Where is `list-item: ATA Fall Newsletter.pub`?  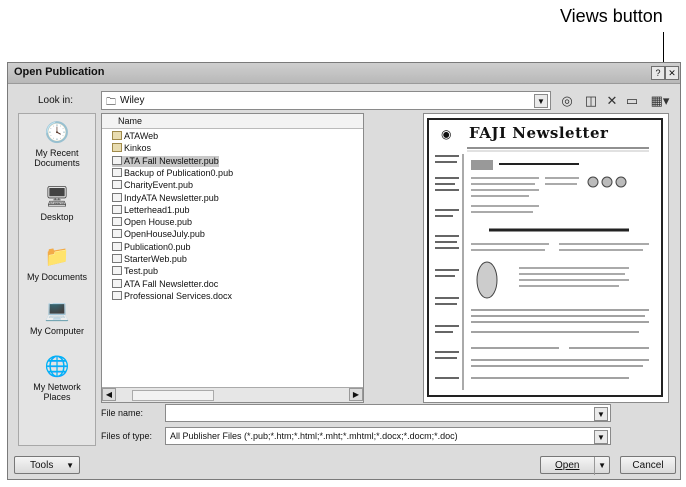 list-item: ATA Fall Newsletter.pub is located at coordinates (165, 161).